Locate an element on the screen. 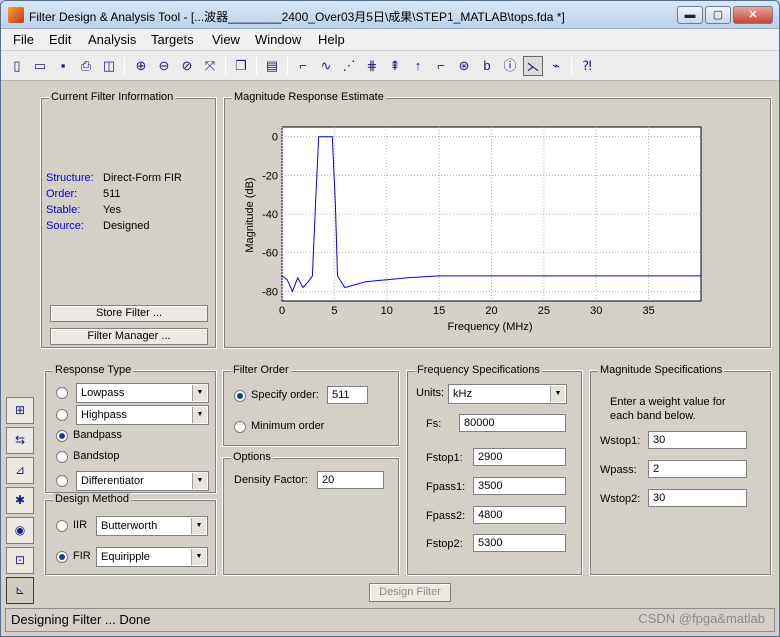  wstop2-input: 30 is located at coordinates (697, 498).